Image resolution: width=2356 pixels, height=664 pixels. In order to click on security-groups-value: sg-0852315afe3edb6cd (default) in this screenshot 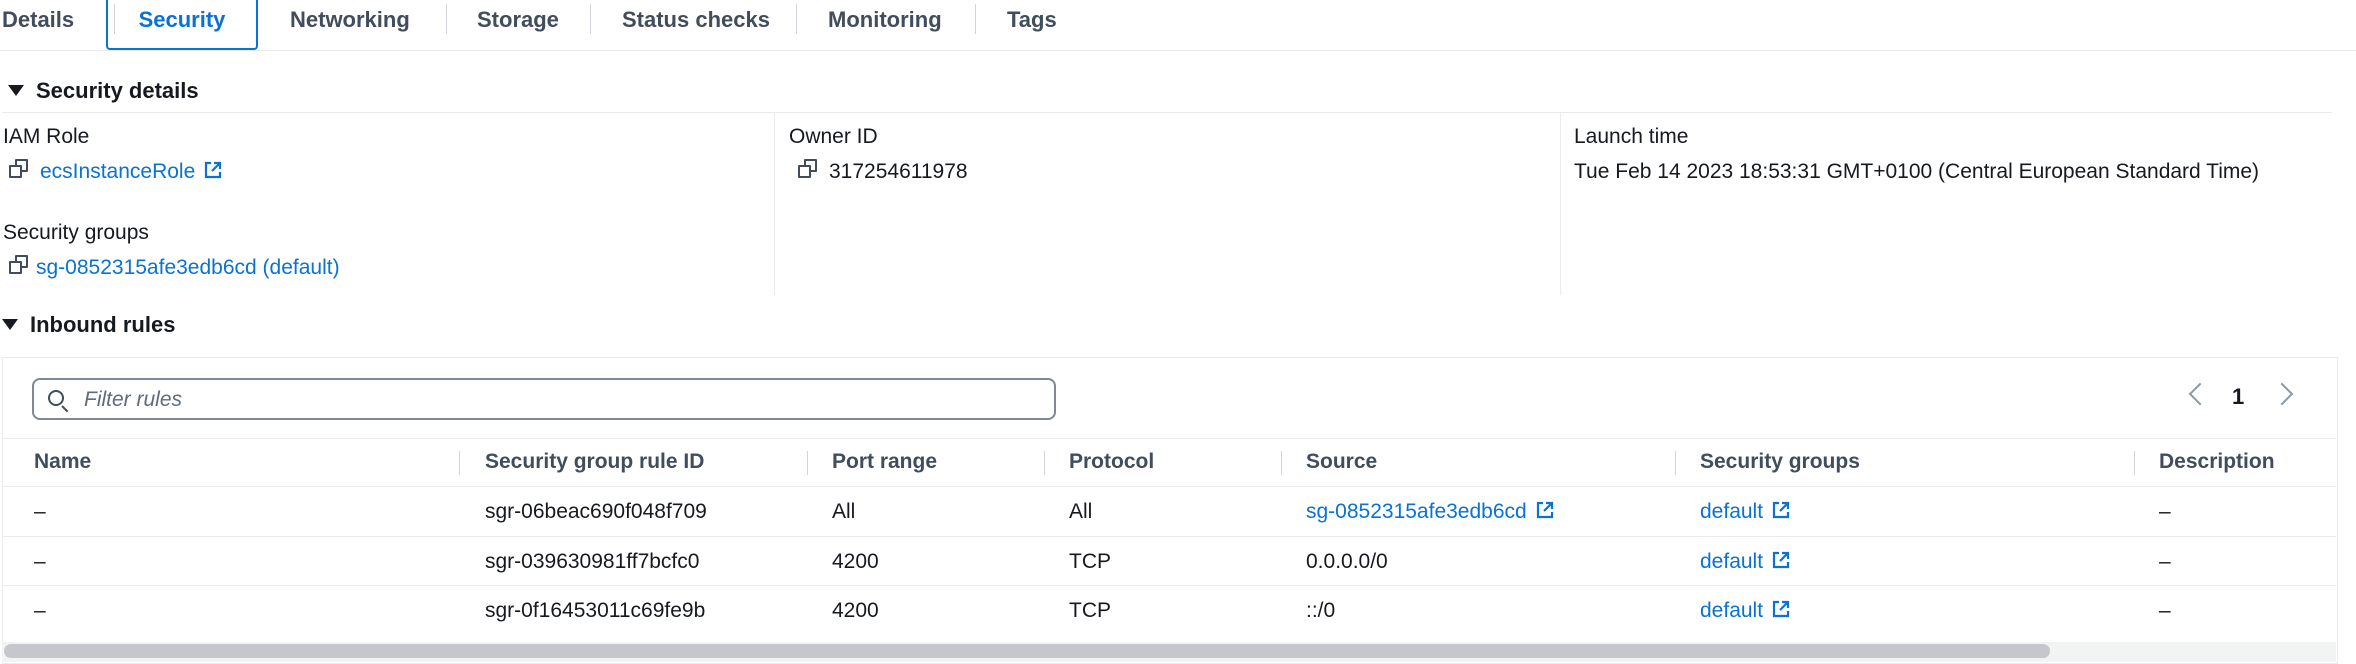, I will do `click(174, 267)`.